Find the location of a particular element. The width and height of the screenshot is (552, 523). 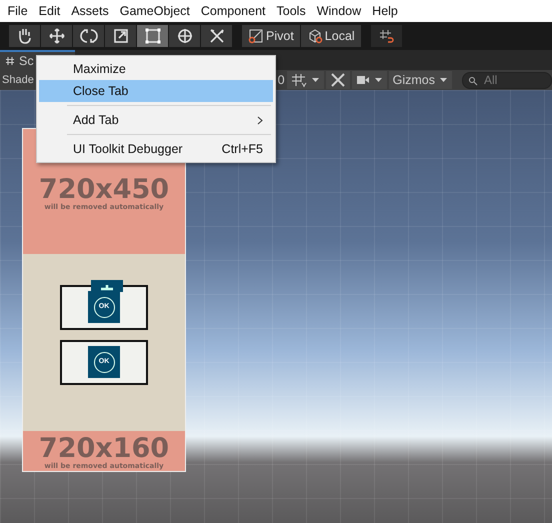

pivot-icon is located at coordinates (256, 36).